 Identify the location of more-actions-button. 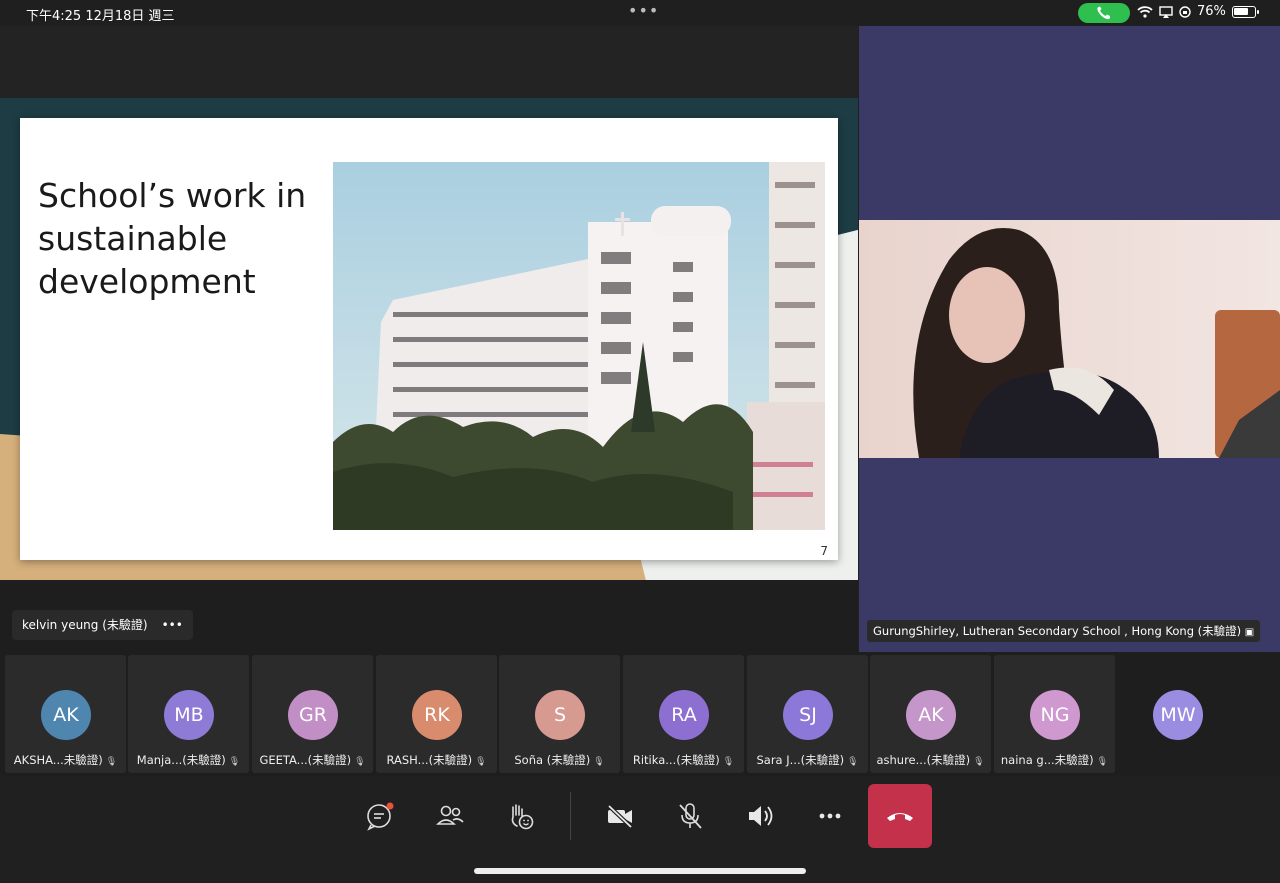
(830, 816).